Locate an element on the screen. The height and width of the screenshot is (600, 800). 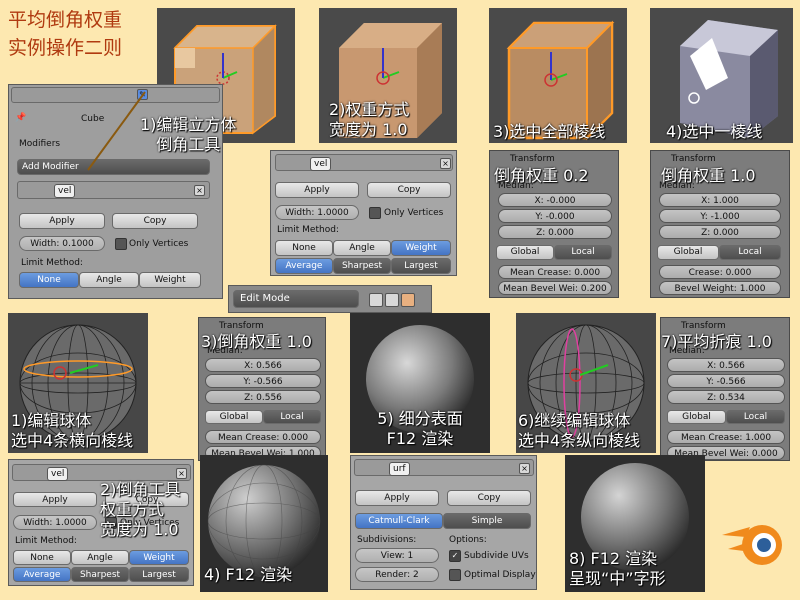
z-field: Z: 0.534 is located at coordinates (726, 397).